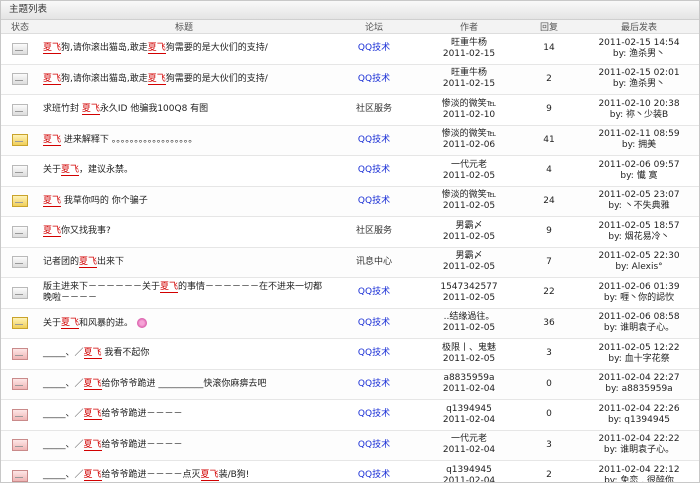 This screenshot has height=483, width=700. What do you see at coordinates (639, 43) in the screenshot?
I see `last-post-time: 2011-02-15 14:54` at bounding box center [639, 43].